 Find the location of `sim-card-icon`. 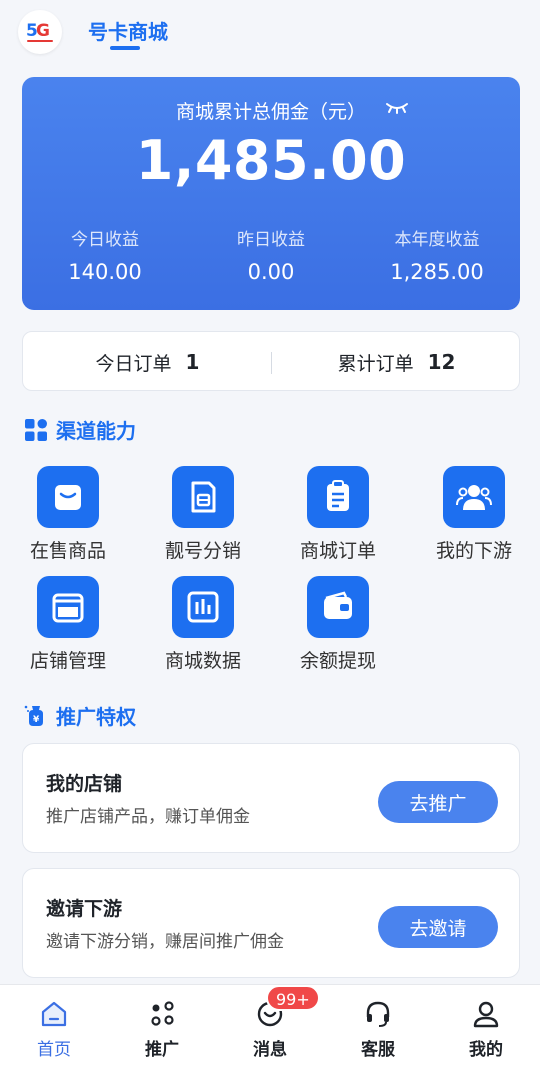

sim-card-icon is located at coordinates (203, 497).